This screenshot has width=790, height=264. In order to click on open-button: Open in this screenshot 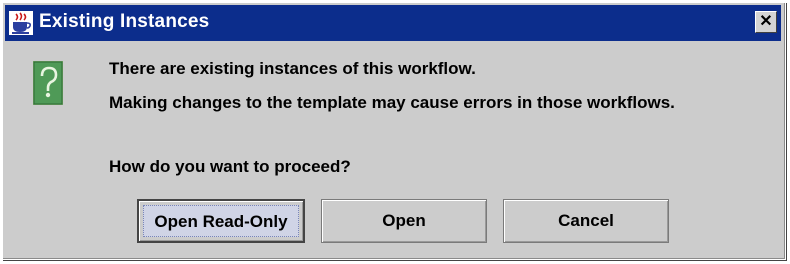, I will do `click(404, 221)`.